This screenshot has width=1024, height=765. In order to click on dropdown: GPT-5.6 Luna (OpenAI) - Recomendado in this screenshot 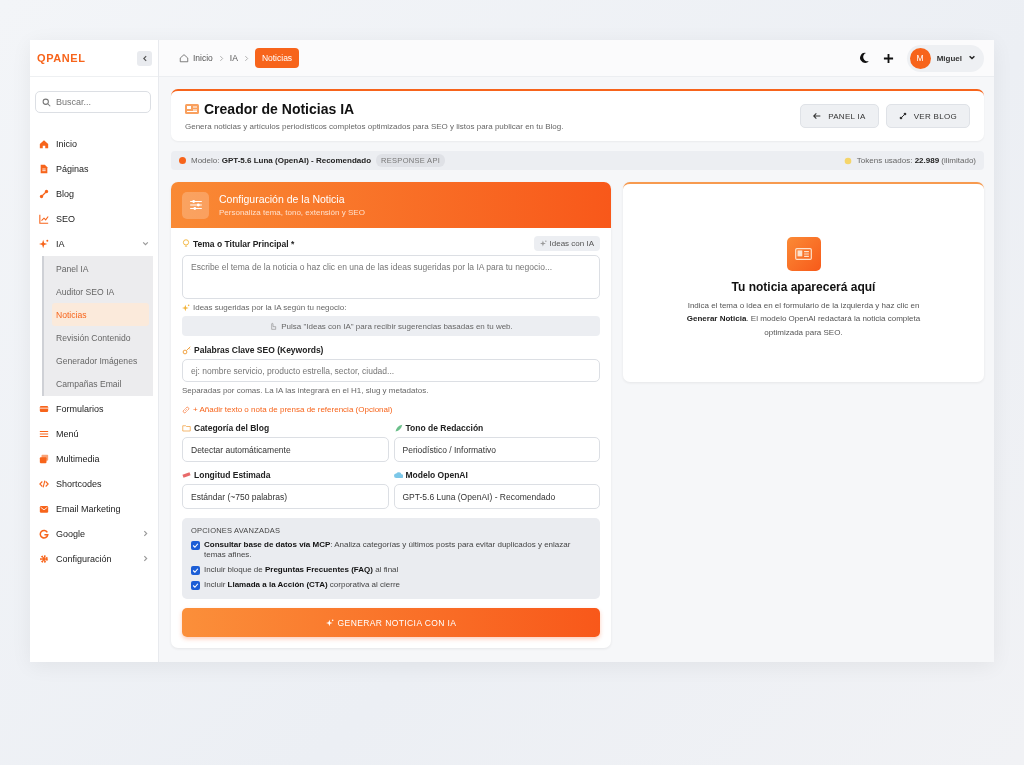, I will do `click(496, 496)`.